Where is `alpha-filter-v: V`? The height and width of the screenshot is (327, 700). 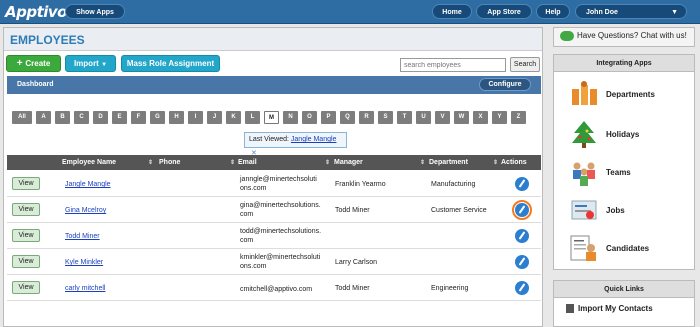
alpha-filter-v: V is located at coordinates (442, 117).